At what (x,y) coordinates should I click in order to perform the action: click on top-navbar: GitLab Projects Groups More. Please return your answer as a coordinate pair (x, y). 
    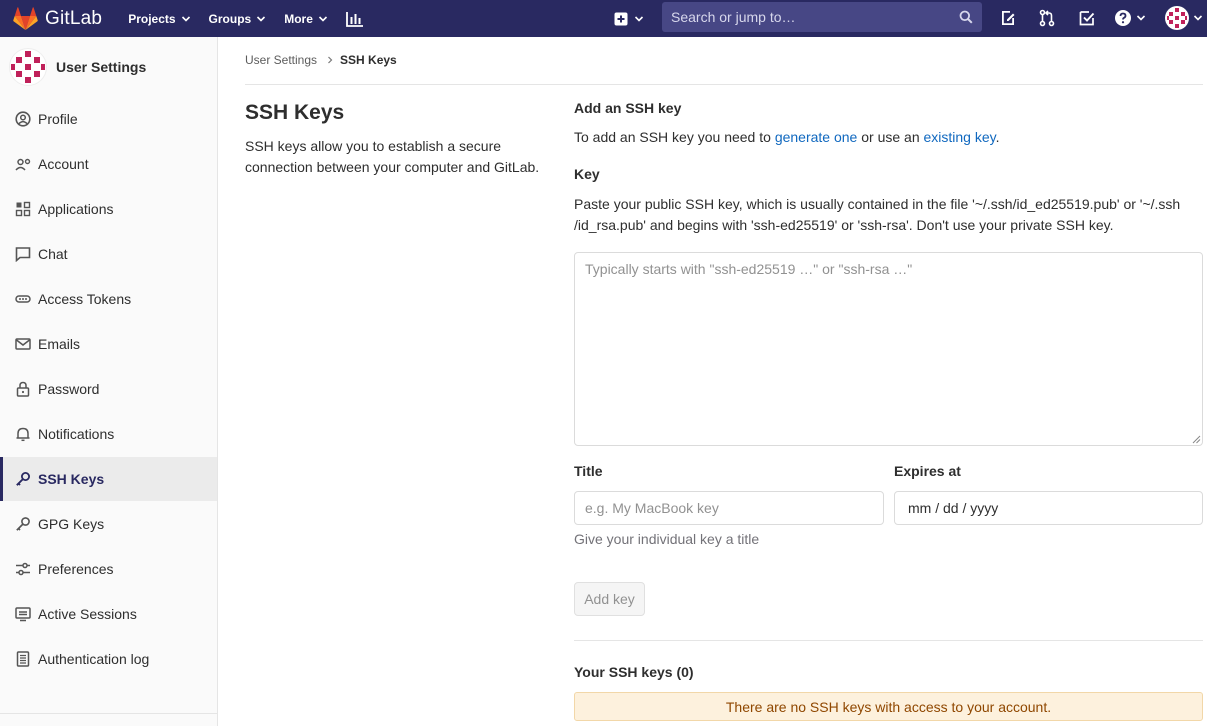
    Looking at the image, I should click on (603, 18).